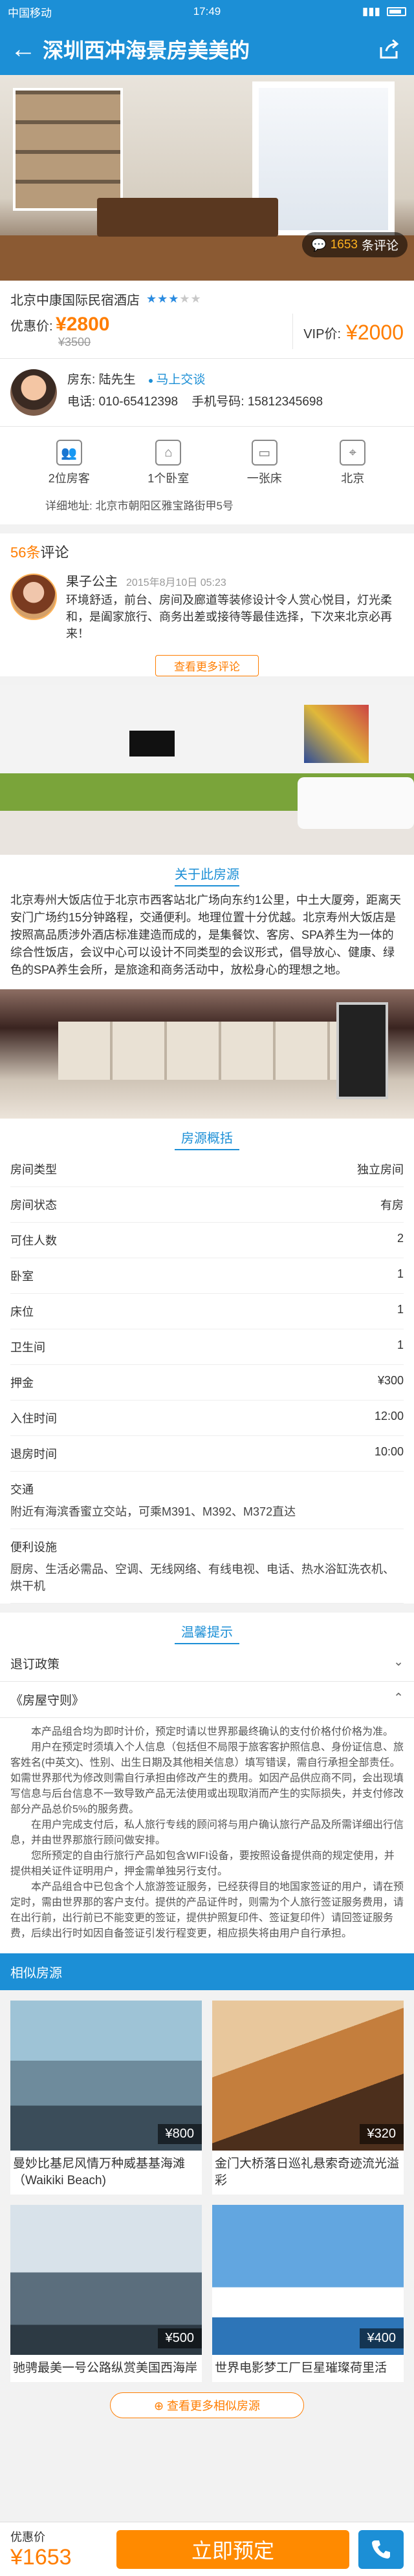 Image resolution: width=414 pixels, height=2576 pixels. What do you see at coordinates (33, 597) in the screenshot?
I see `reviewer-avatar` at bounding box center [33, 597].